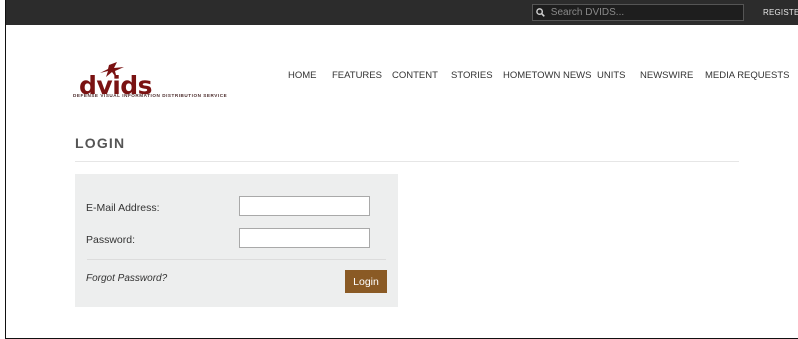 The width and height of the screenshot is (798, 339). What do you see at coordinates (357, 75) in the screenshot?
I see `nav-item-features: FEATURES` at bounding box center [357, 75].